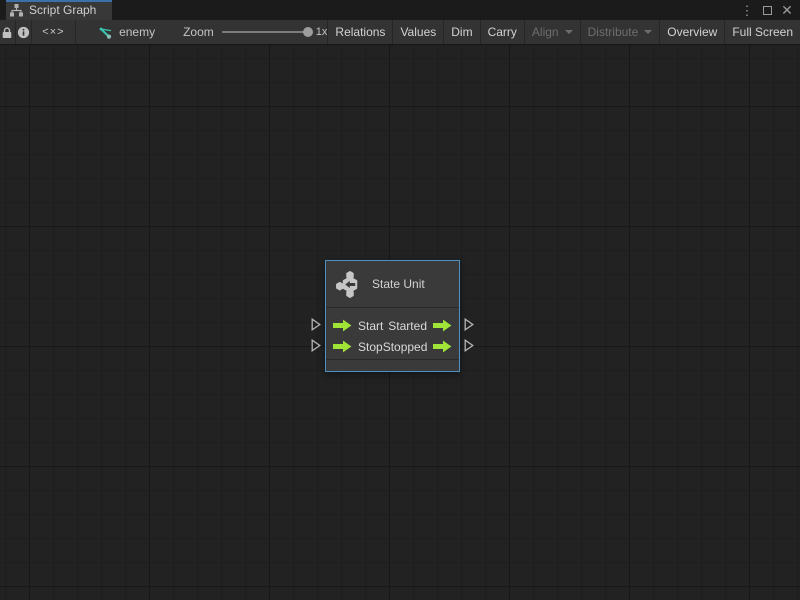 The image size is (800, 600). Describe the element at coordinates (767, 10) in the screenshot. I see `maximize-icon` at that location.